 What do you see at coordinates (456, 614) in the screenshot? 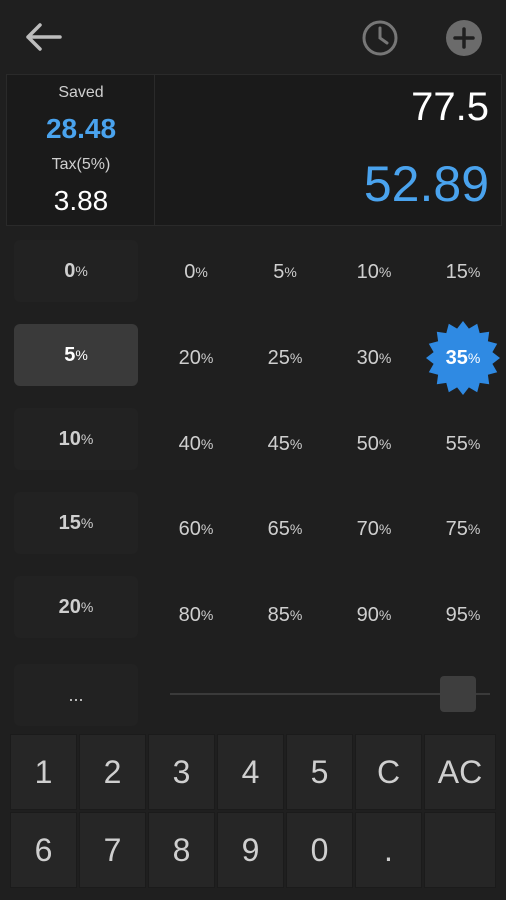
I see `tip-rate-number: 95` at bounding box center [456, 614].